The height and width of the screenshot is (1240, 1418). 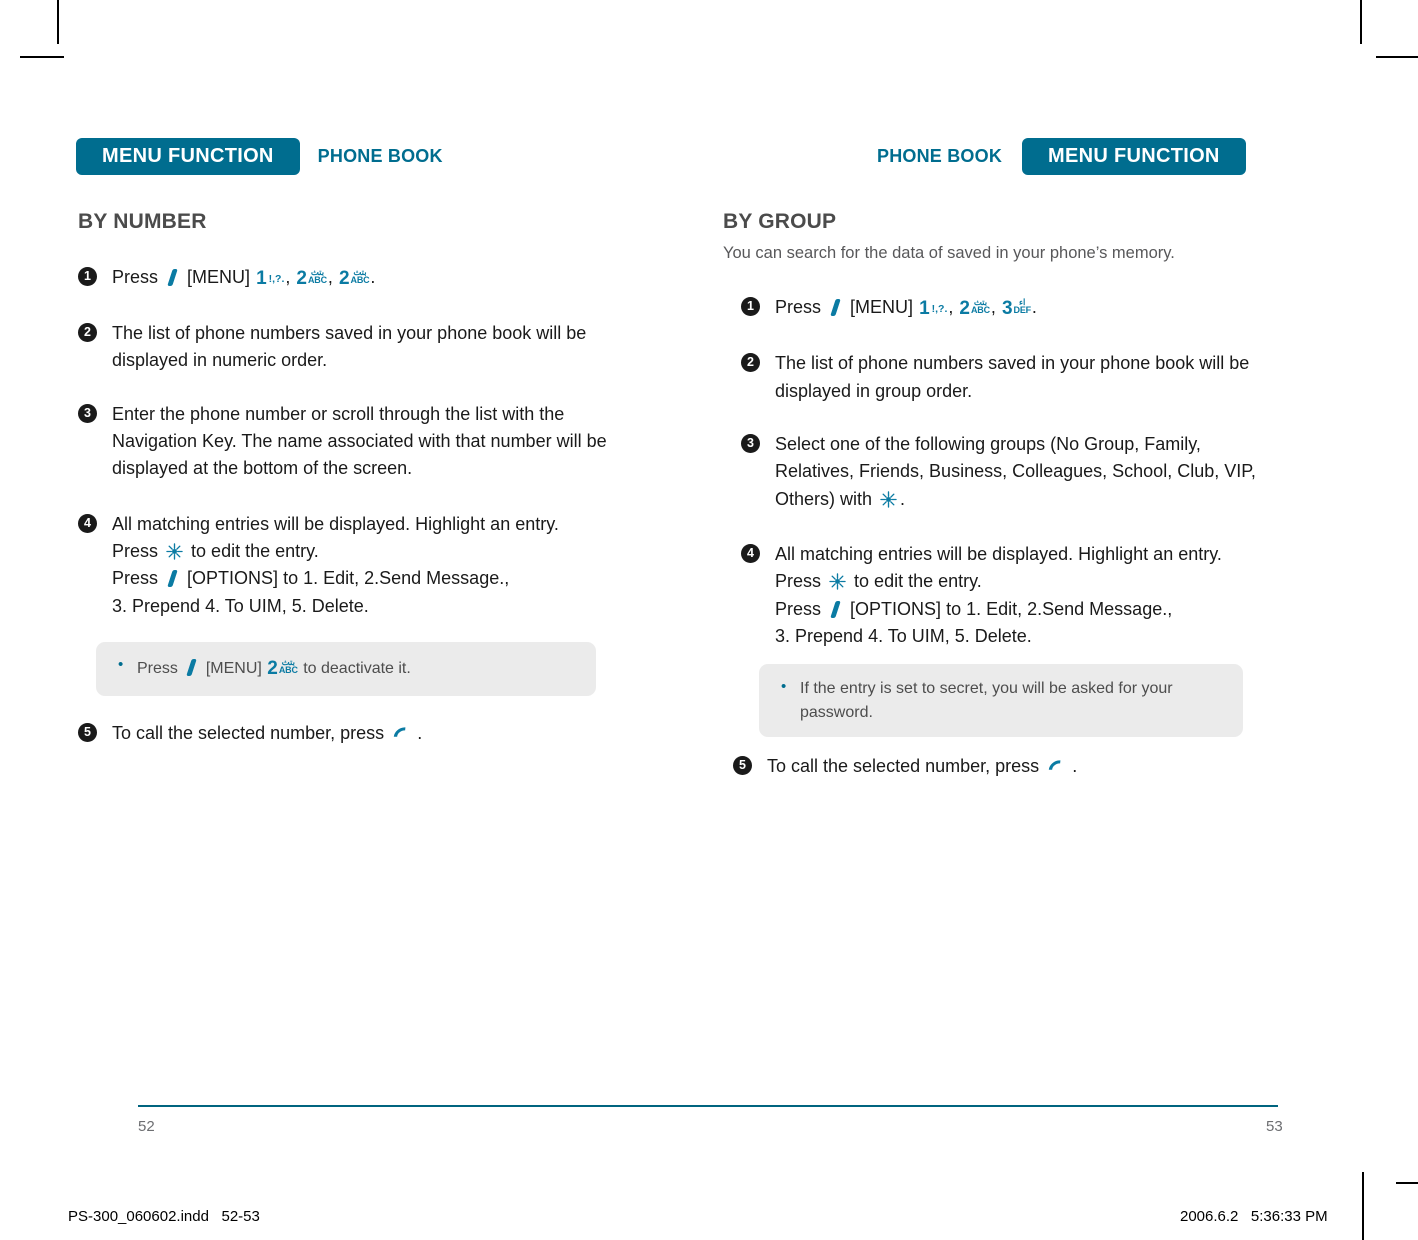 What do you see at coordinates (188, 156) in the screenshot?
I see `tab-menu-function-left: MENU FUNCTION` at bounding box center [188, 156].